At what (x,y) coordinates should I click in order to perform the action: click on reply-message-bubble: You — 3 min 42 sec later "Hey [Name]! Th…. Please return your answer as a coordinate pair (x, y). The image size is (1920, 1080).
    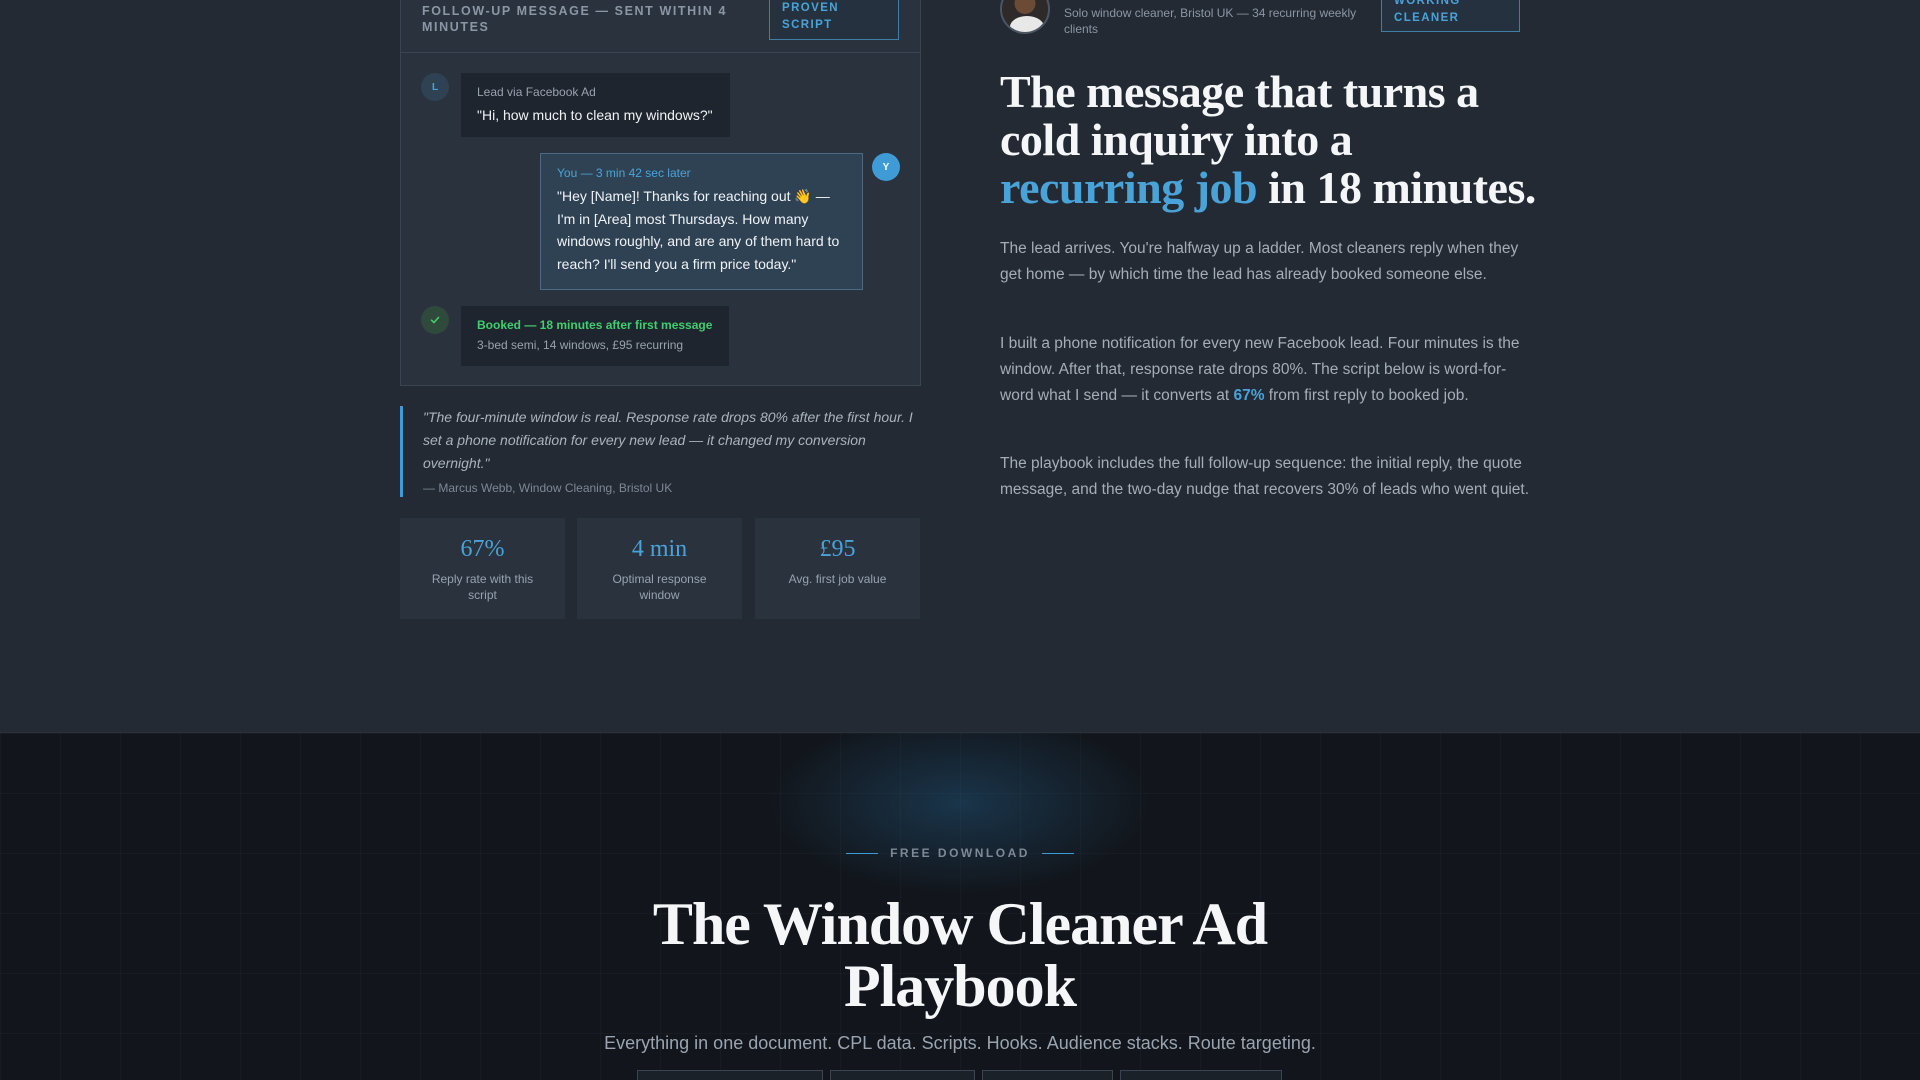
    Looking at the image, I should click on (701, 221).